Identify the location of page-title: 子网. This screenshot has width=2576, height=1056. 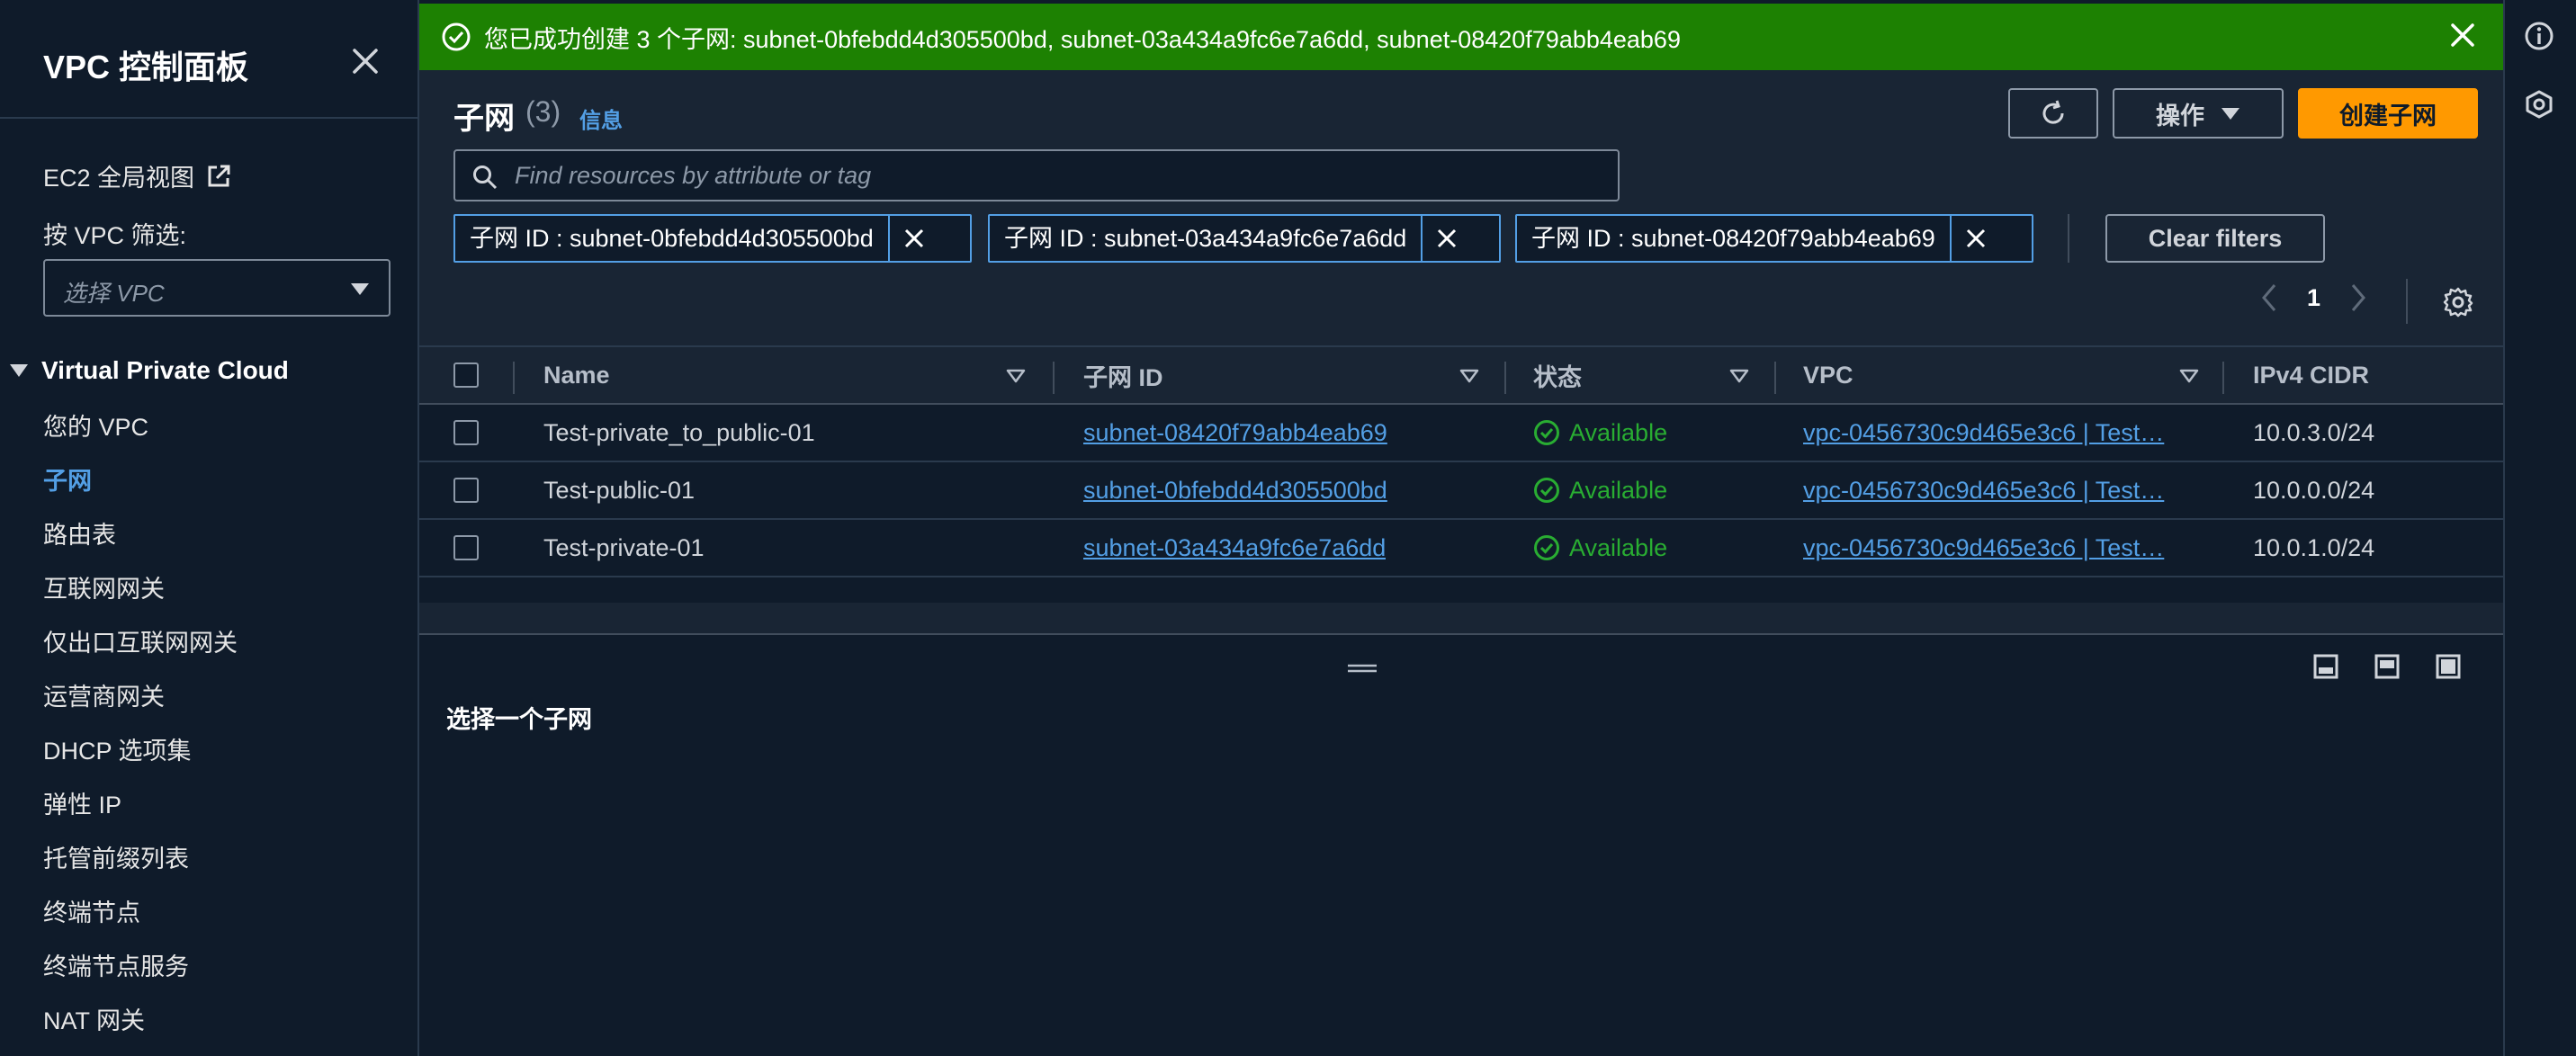
(484, 119).